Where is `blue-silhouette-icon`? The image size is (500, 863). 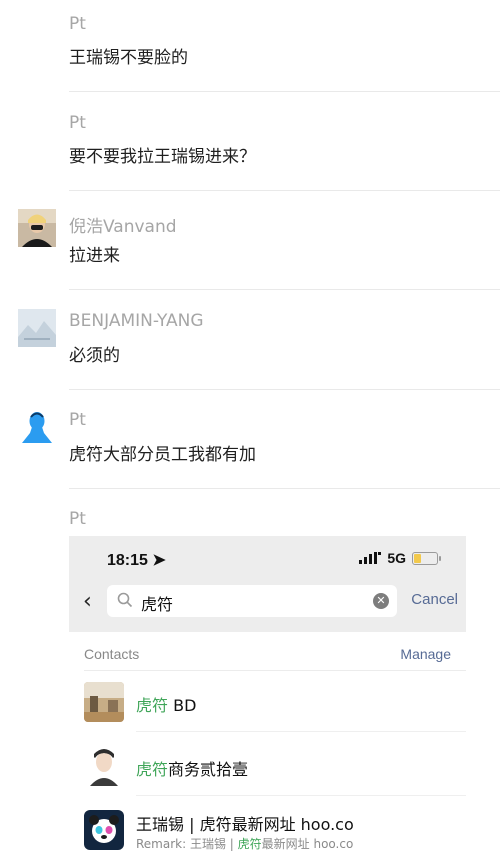 blue-silhouette-icon is located at coordinates (37, 426).